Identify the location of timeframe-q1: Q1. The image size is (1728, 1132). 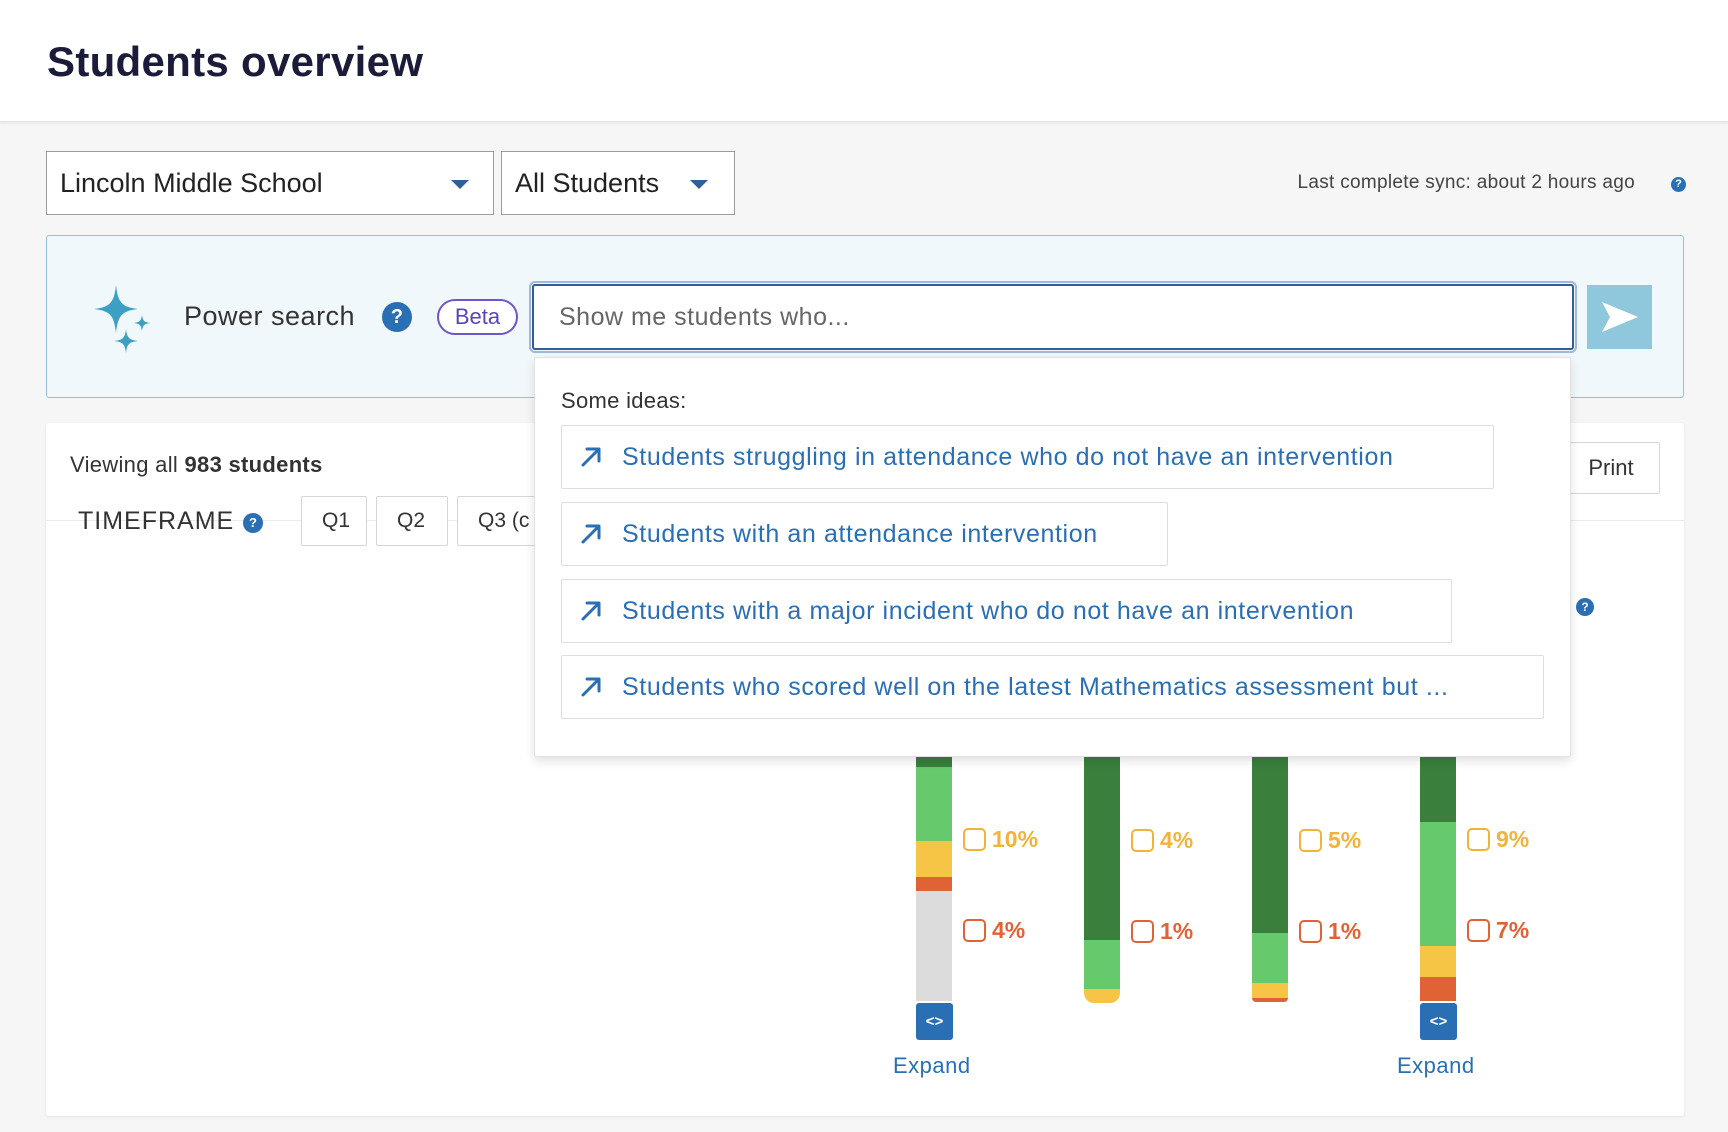
(334, 521).